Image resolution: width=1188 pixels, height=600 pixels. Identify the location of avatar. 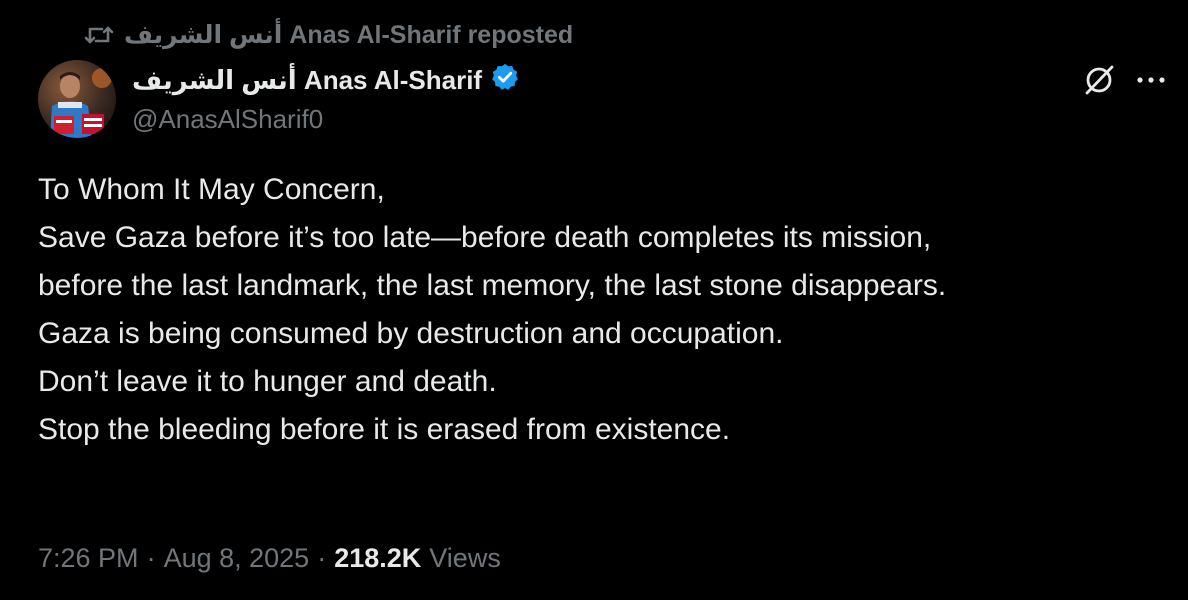
(77, 99).